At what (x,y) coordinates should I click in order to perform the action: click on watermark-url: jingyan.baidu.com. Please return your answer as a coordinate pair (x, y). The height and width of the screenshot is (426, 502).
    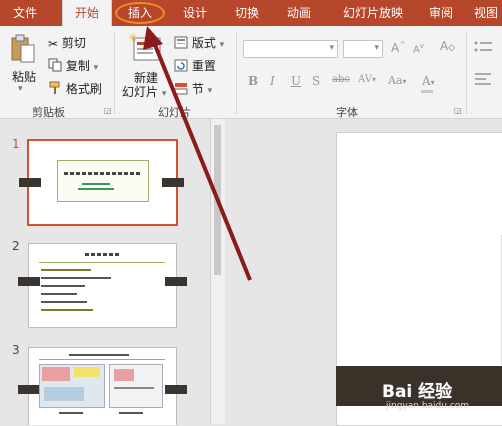
    Looking at the image, I should click on (428, 406).